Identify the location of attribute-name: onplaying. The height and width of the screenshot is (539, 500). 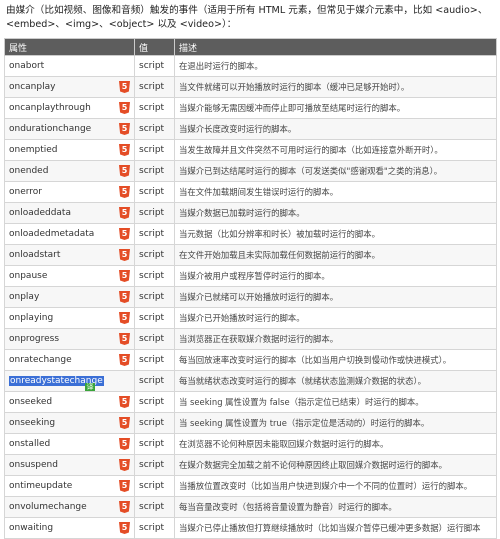
(31, 318).